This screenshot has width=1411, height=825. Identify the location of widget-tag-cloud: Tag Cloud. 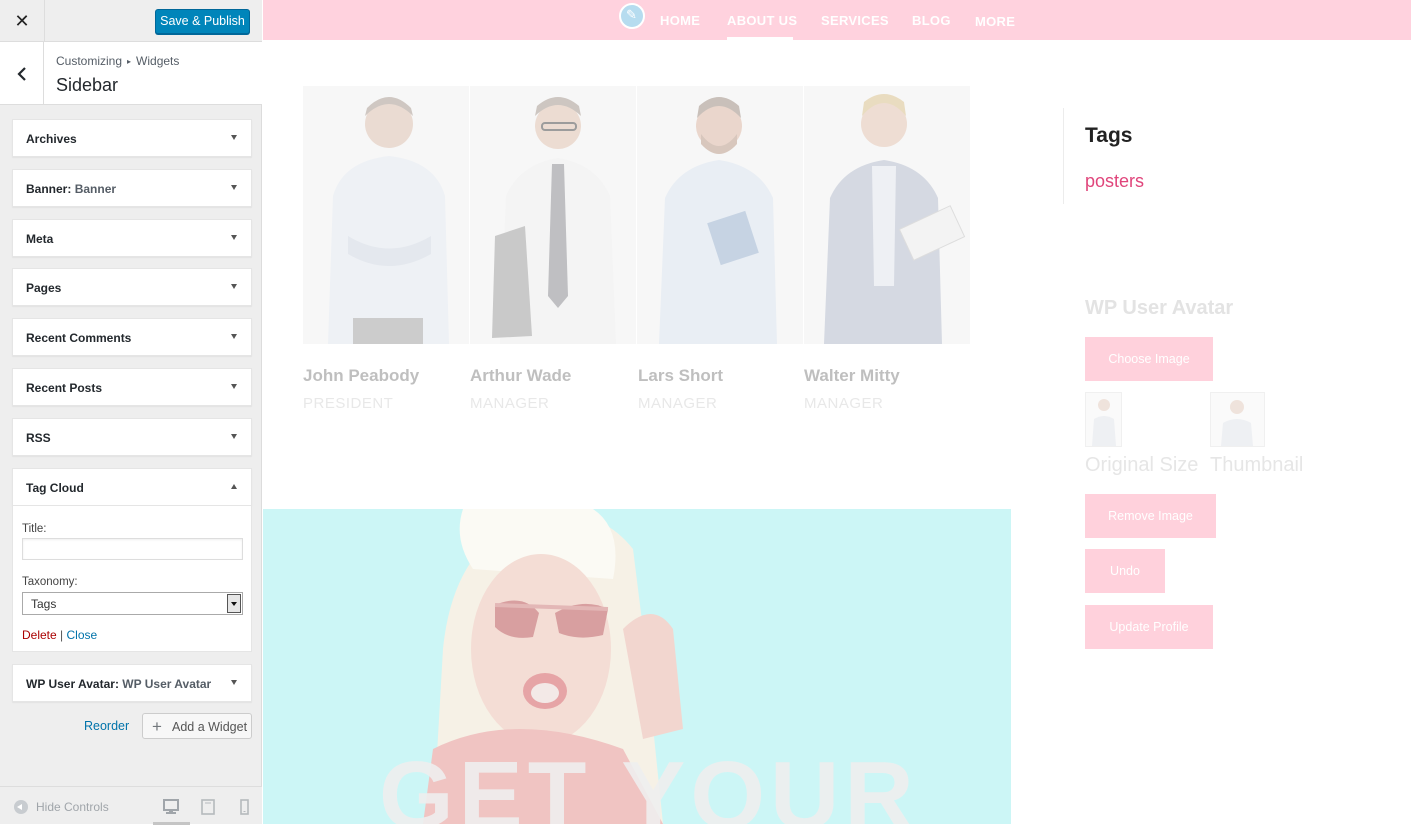
(132, 487).